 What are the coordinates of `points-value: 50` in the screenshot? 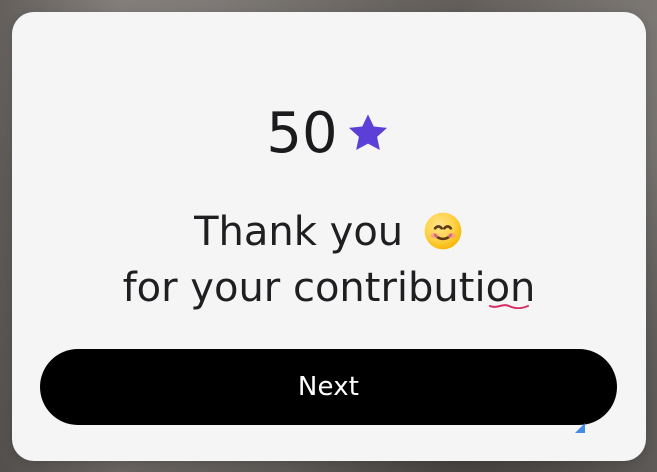 It's located at (302, 133).